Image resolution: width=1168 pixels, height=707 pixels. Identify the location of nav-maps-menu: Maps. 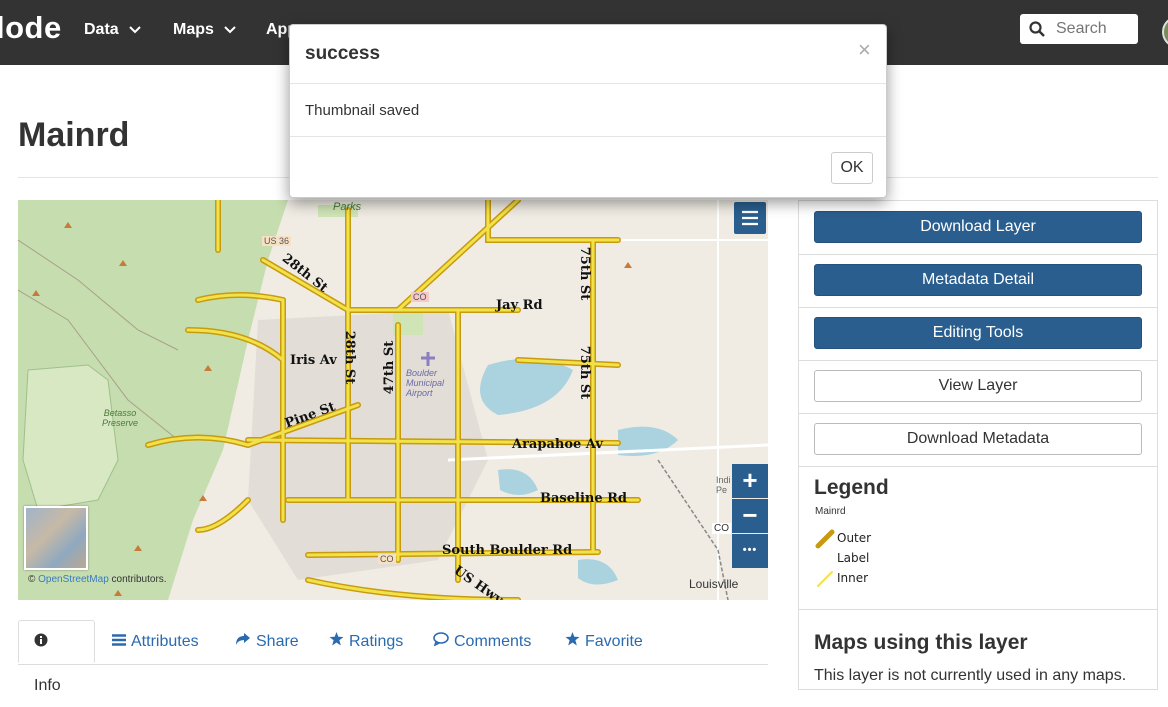
(205, 30).